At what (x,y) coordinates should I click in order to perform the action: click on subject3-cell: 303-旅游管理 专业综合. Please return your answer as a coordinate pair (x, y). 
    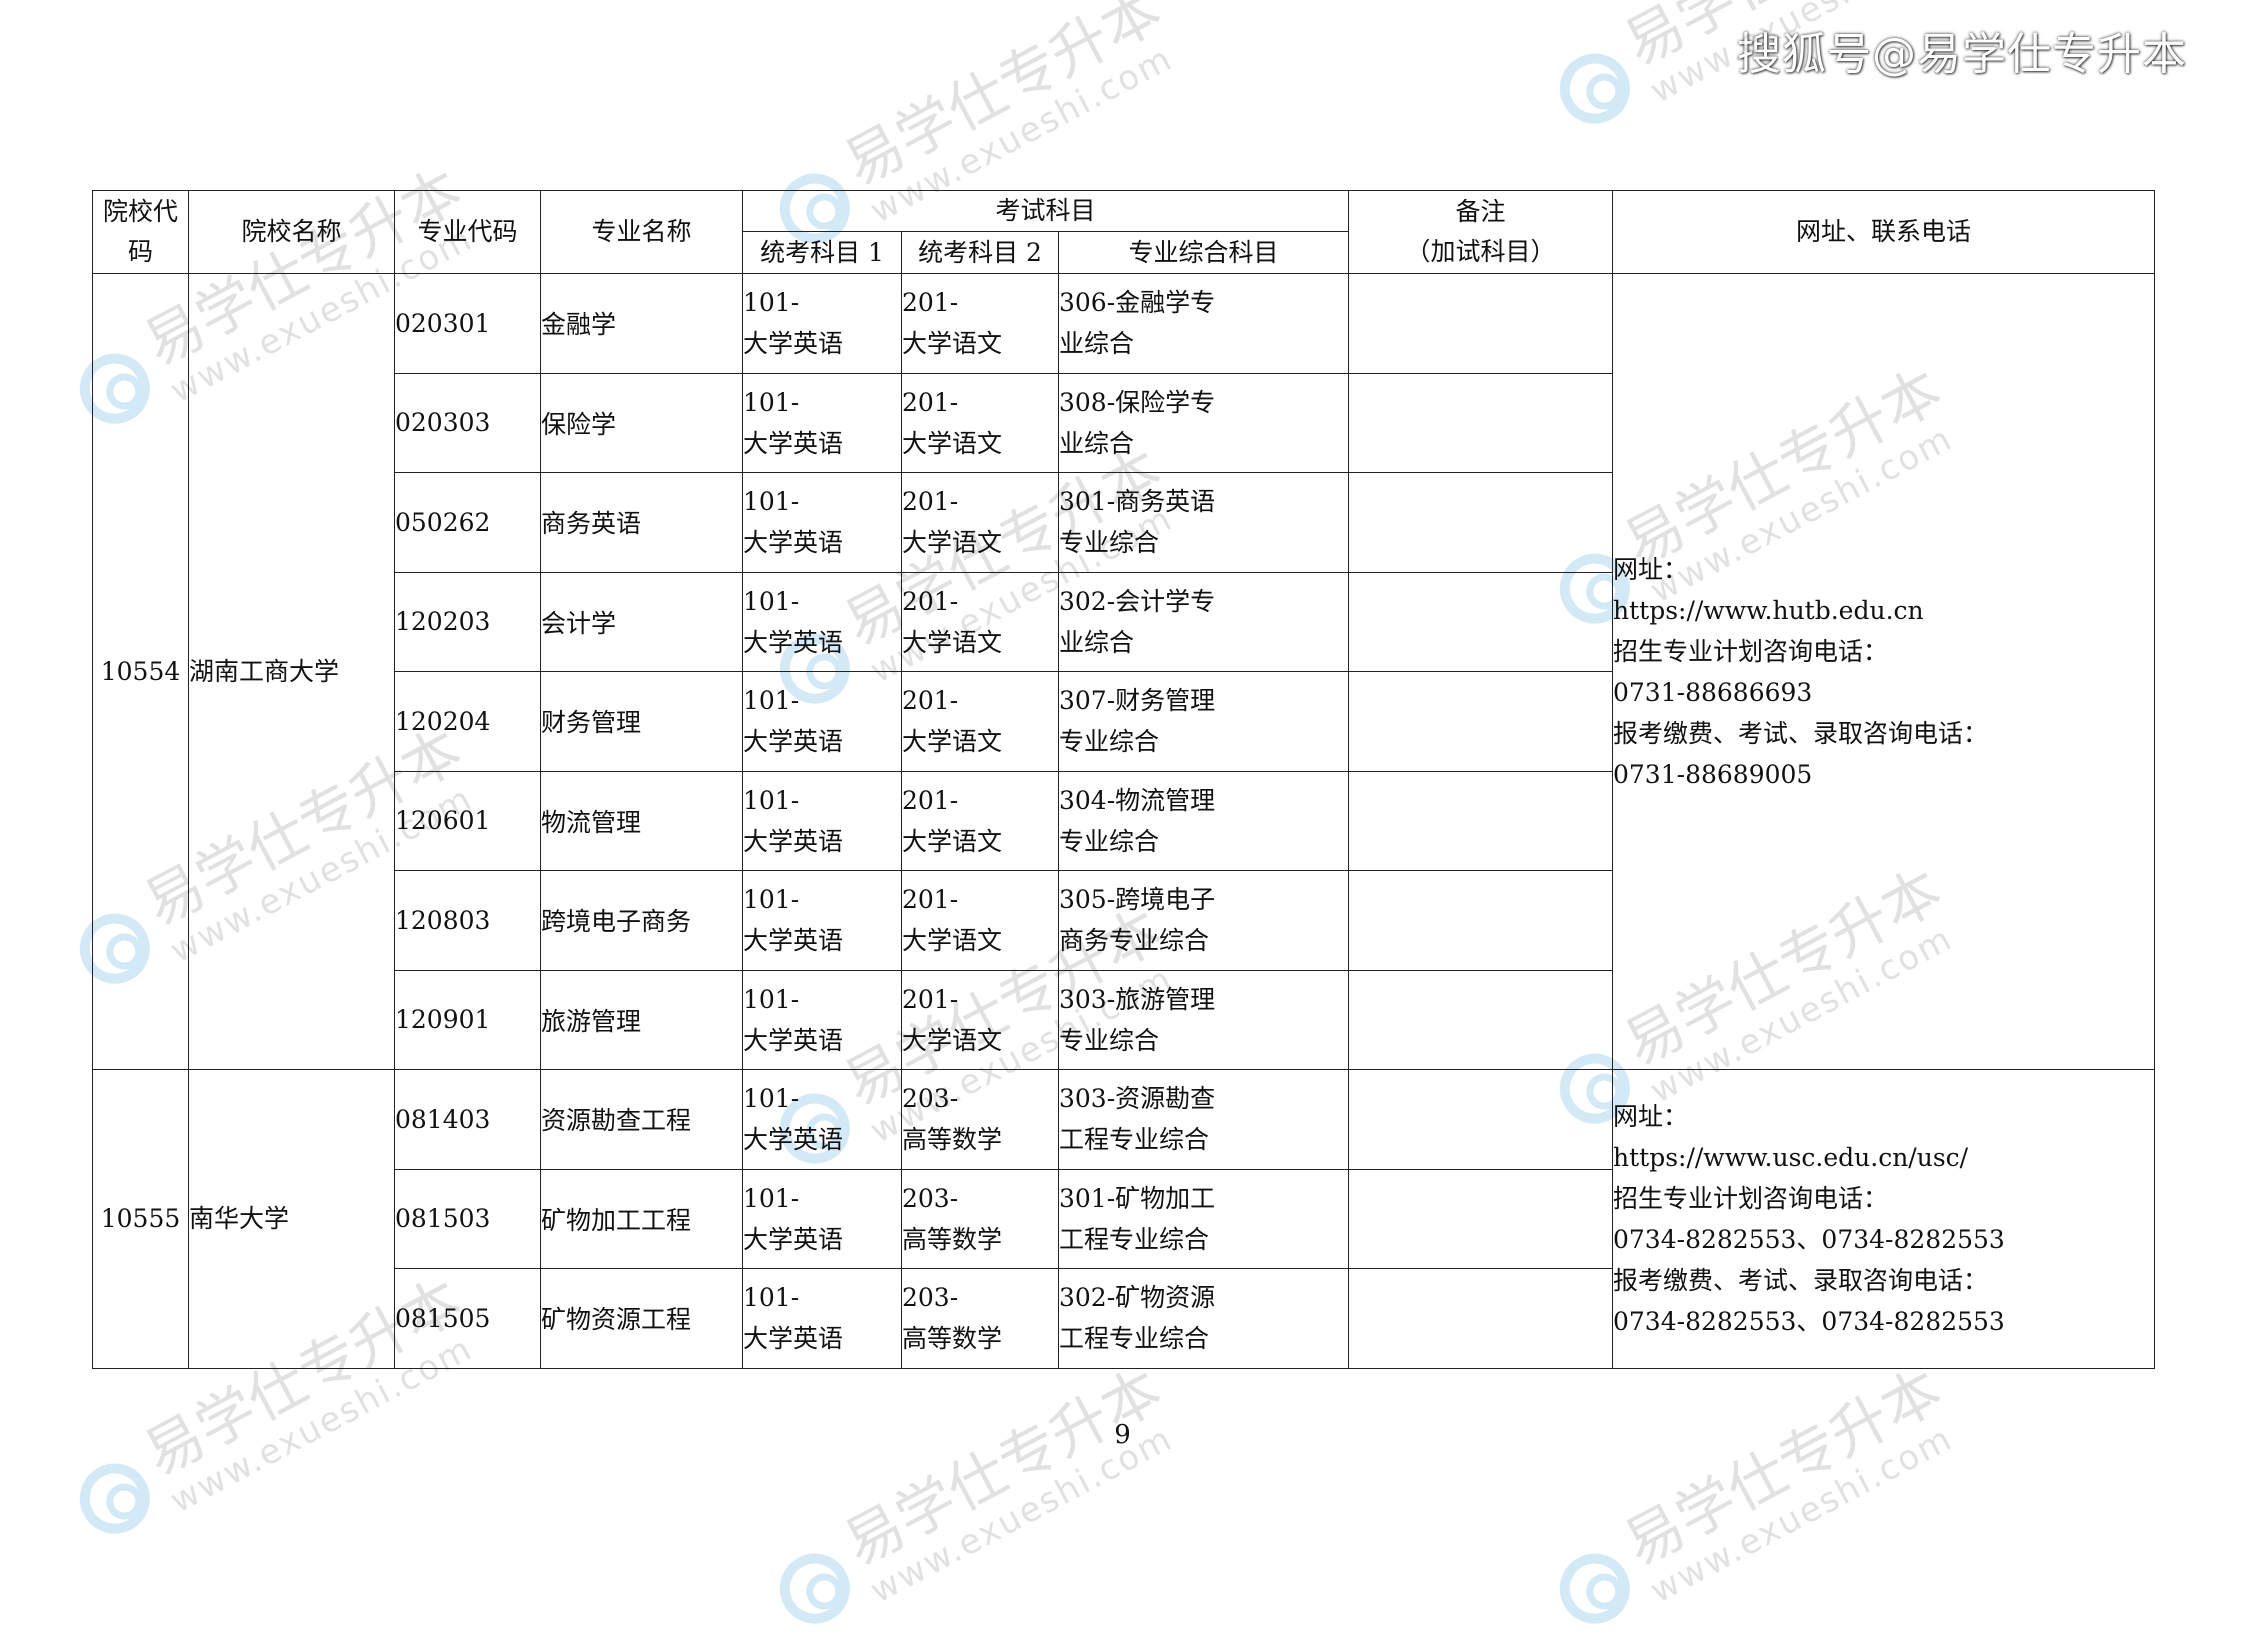
    Looking at the image, I should click on (1203, 1019).